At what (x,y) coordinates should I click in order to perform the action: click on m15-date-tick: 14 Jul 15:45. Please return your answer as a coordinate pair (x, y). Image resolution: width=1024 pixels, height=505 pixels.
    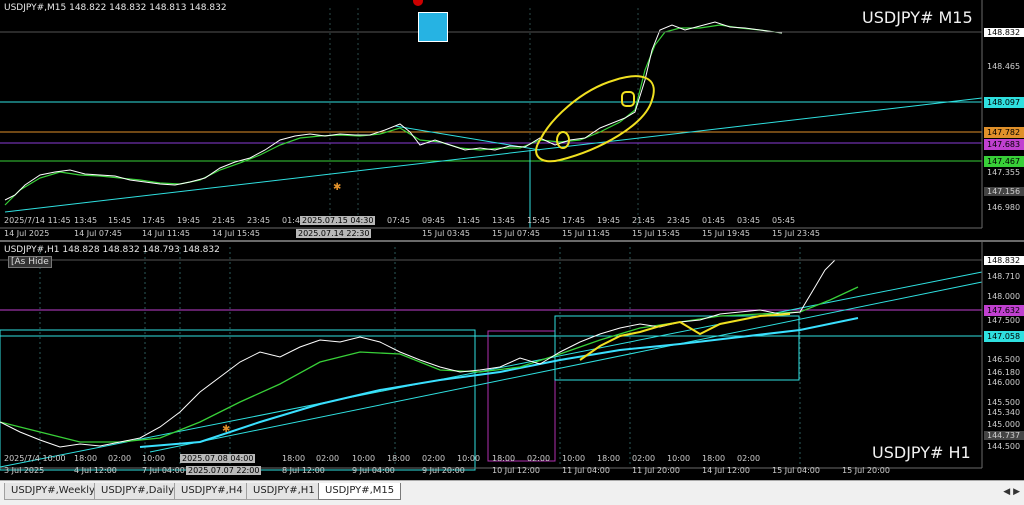
    Looking at the image, I should click on (236, 233).